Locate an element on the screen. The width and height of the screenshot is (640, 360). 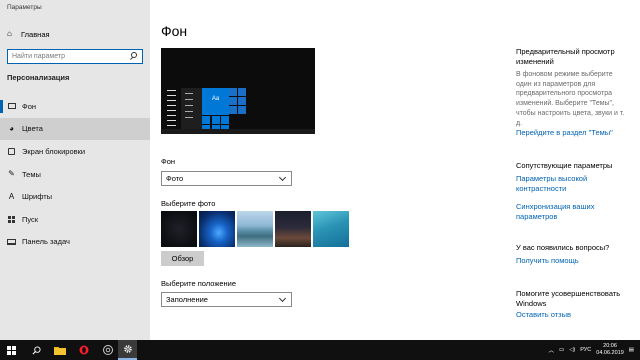
file-explorer-button is located at coordinates (60, 350).